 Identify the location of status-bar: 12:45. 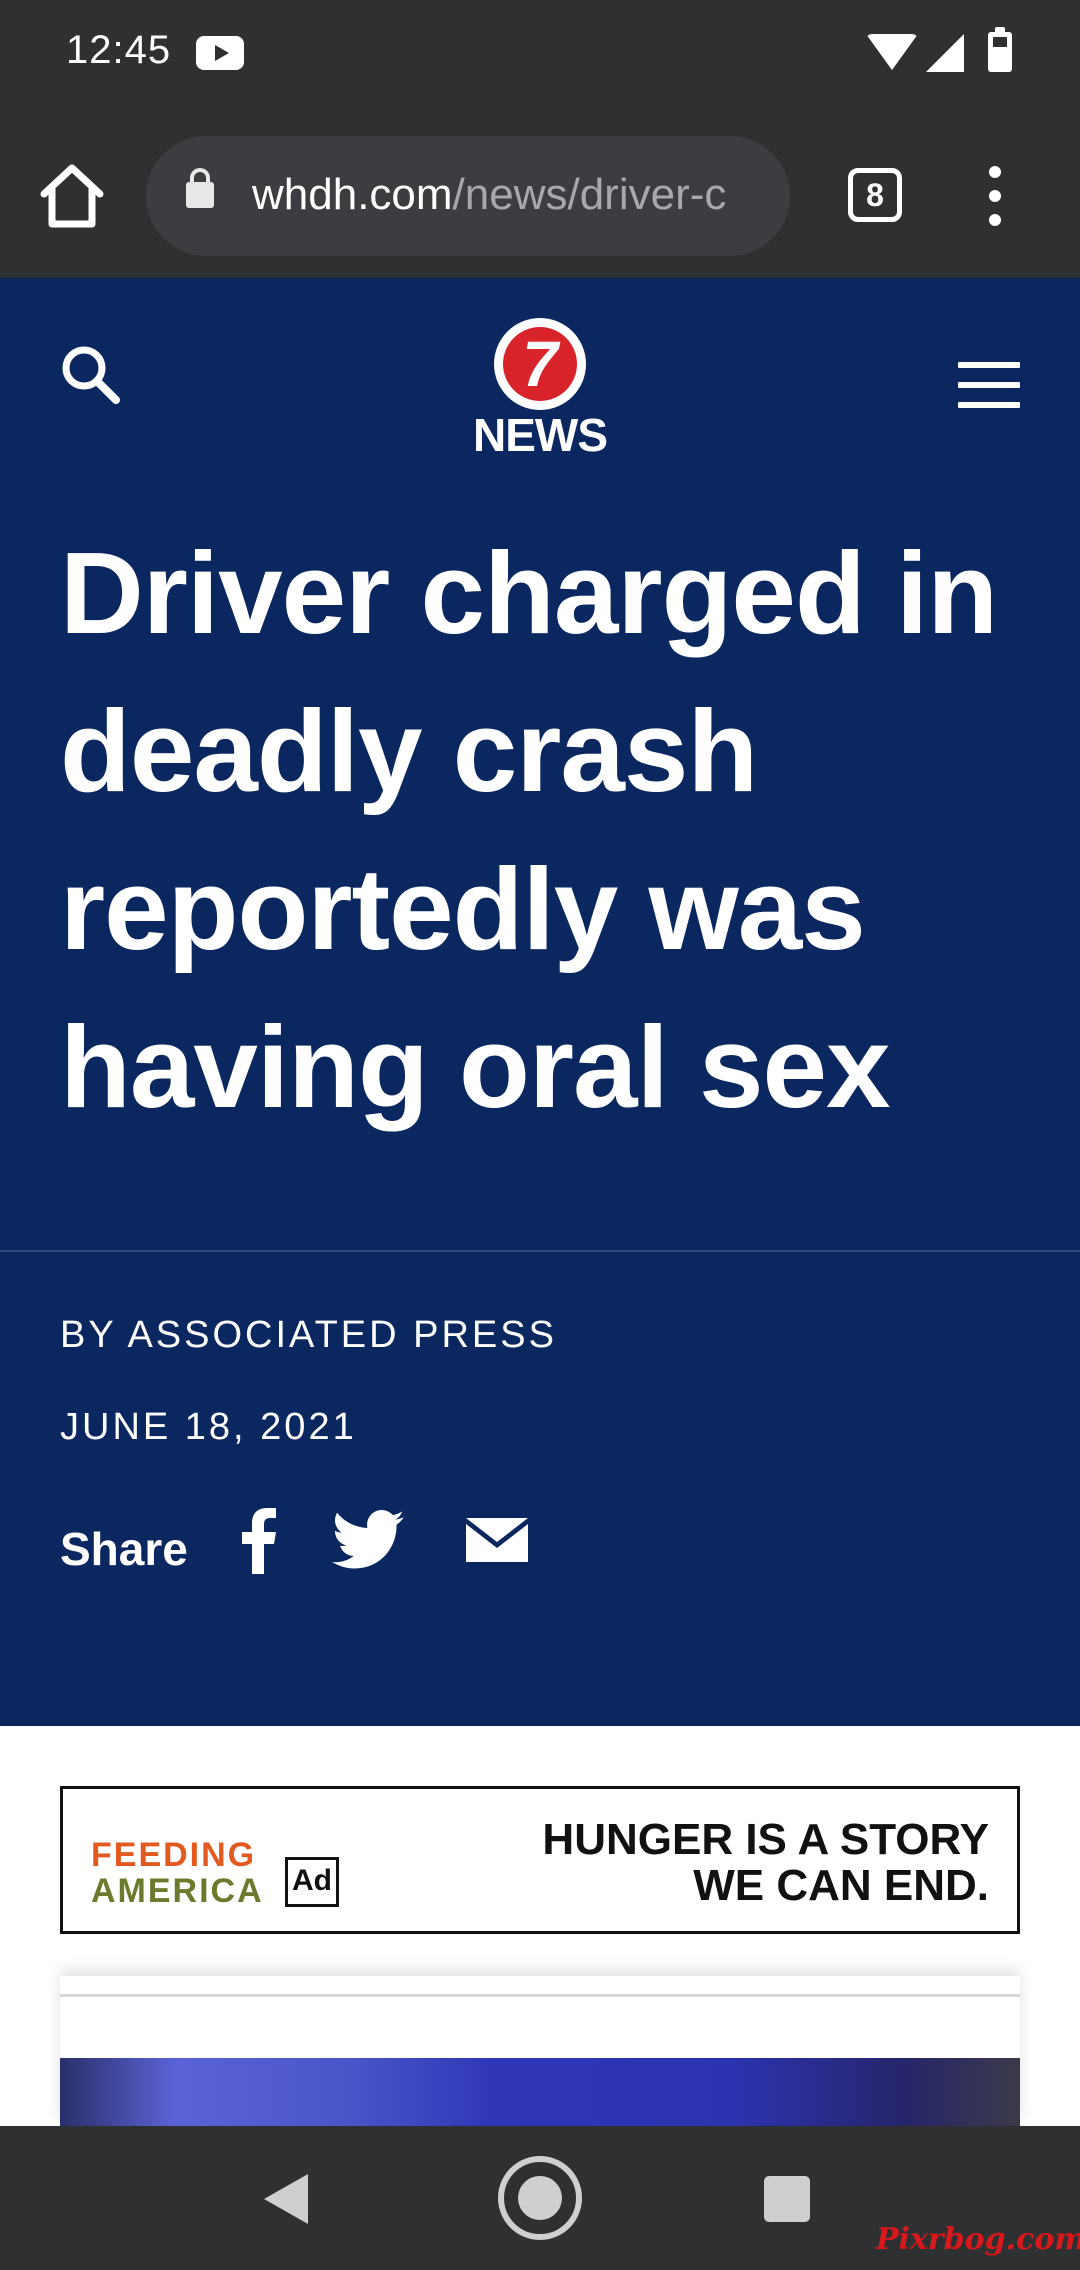
(540, 56).